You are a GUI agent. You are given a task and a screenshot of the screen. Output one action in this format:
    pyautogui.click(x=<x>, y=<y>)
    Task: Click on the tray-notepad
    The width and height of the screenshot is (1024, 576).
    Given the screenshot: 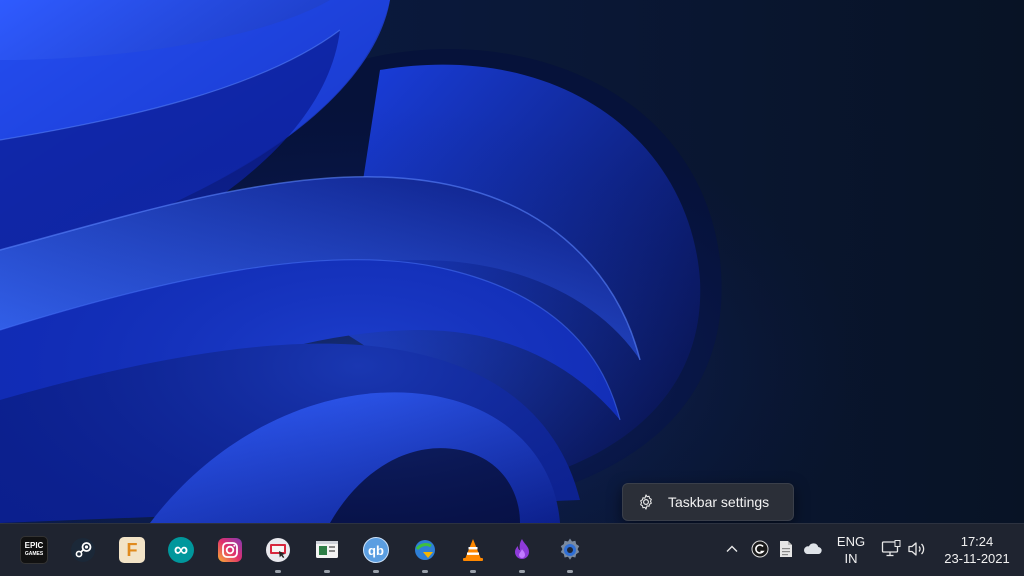 What is the action you would take?
    pyautogui.click(x=786, y=549)
    